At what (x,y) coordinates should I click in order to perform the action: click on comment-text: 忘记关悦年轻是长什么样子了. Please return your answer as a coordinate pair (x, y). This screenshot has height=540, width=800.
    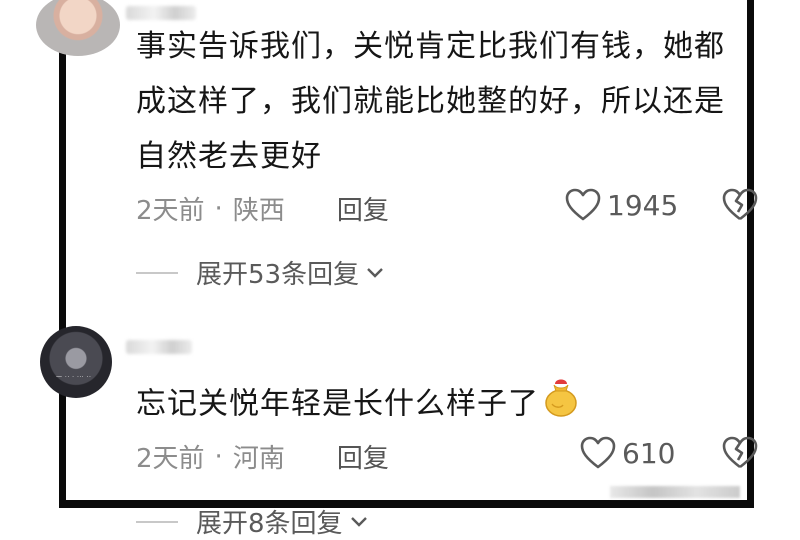
    Looking at the image, I should click on (436, 405).